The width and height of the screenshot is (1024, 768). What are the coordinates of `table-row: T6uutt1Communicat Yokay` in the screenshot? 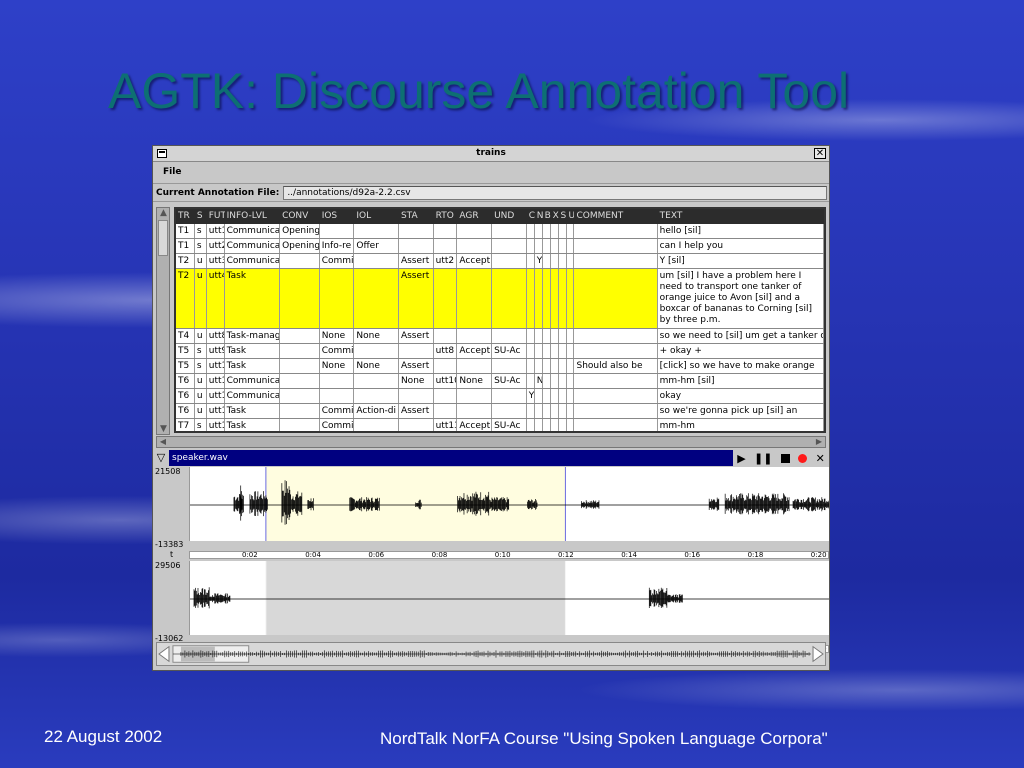 It's located at (500, 396).